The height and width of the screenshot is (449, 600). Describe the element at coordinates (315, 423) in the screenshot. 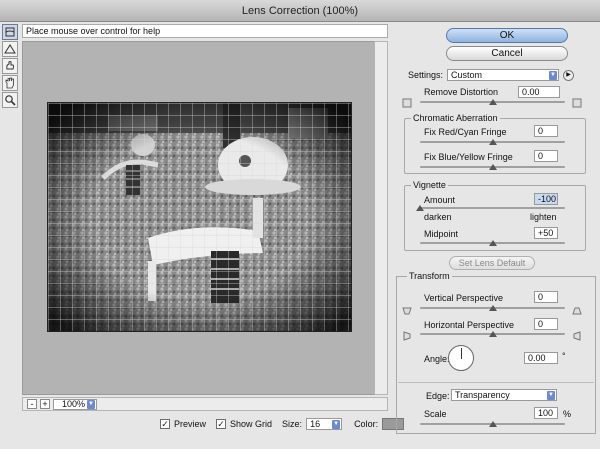

I see `grid-size-value: 16` at that location.